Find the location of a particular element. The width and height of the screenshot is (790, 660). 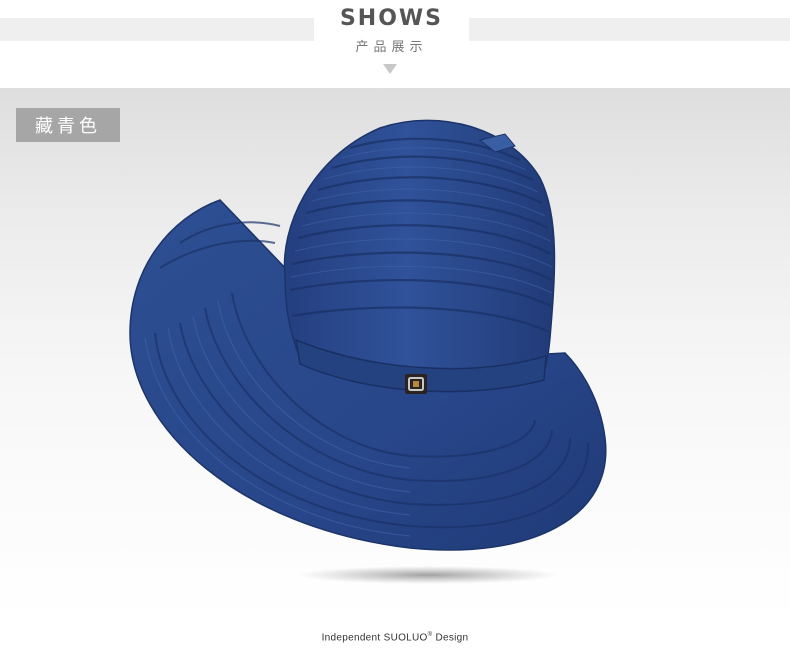

hat-shadow is located at coordinates (428, 575).